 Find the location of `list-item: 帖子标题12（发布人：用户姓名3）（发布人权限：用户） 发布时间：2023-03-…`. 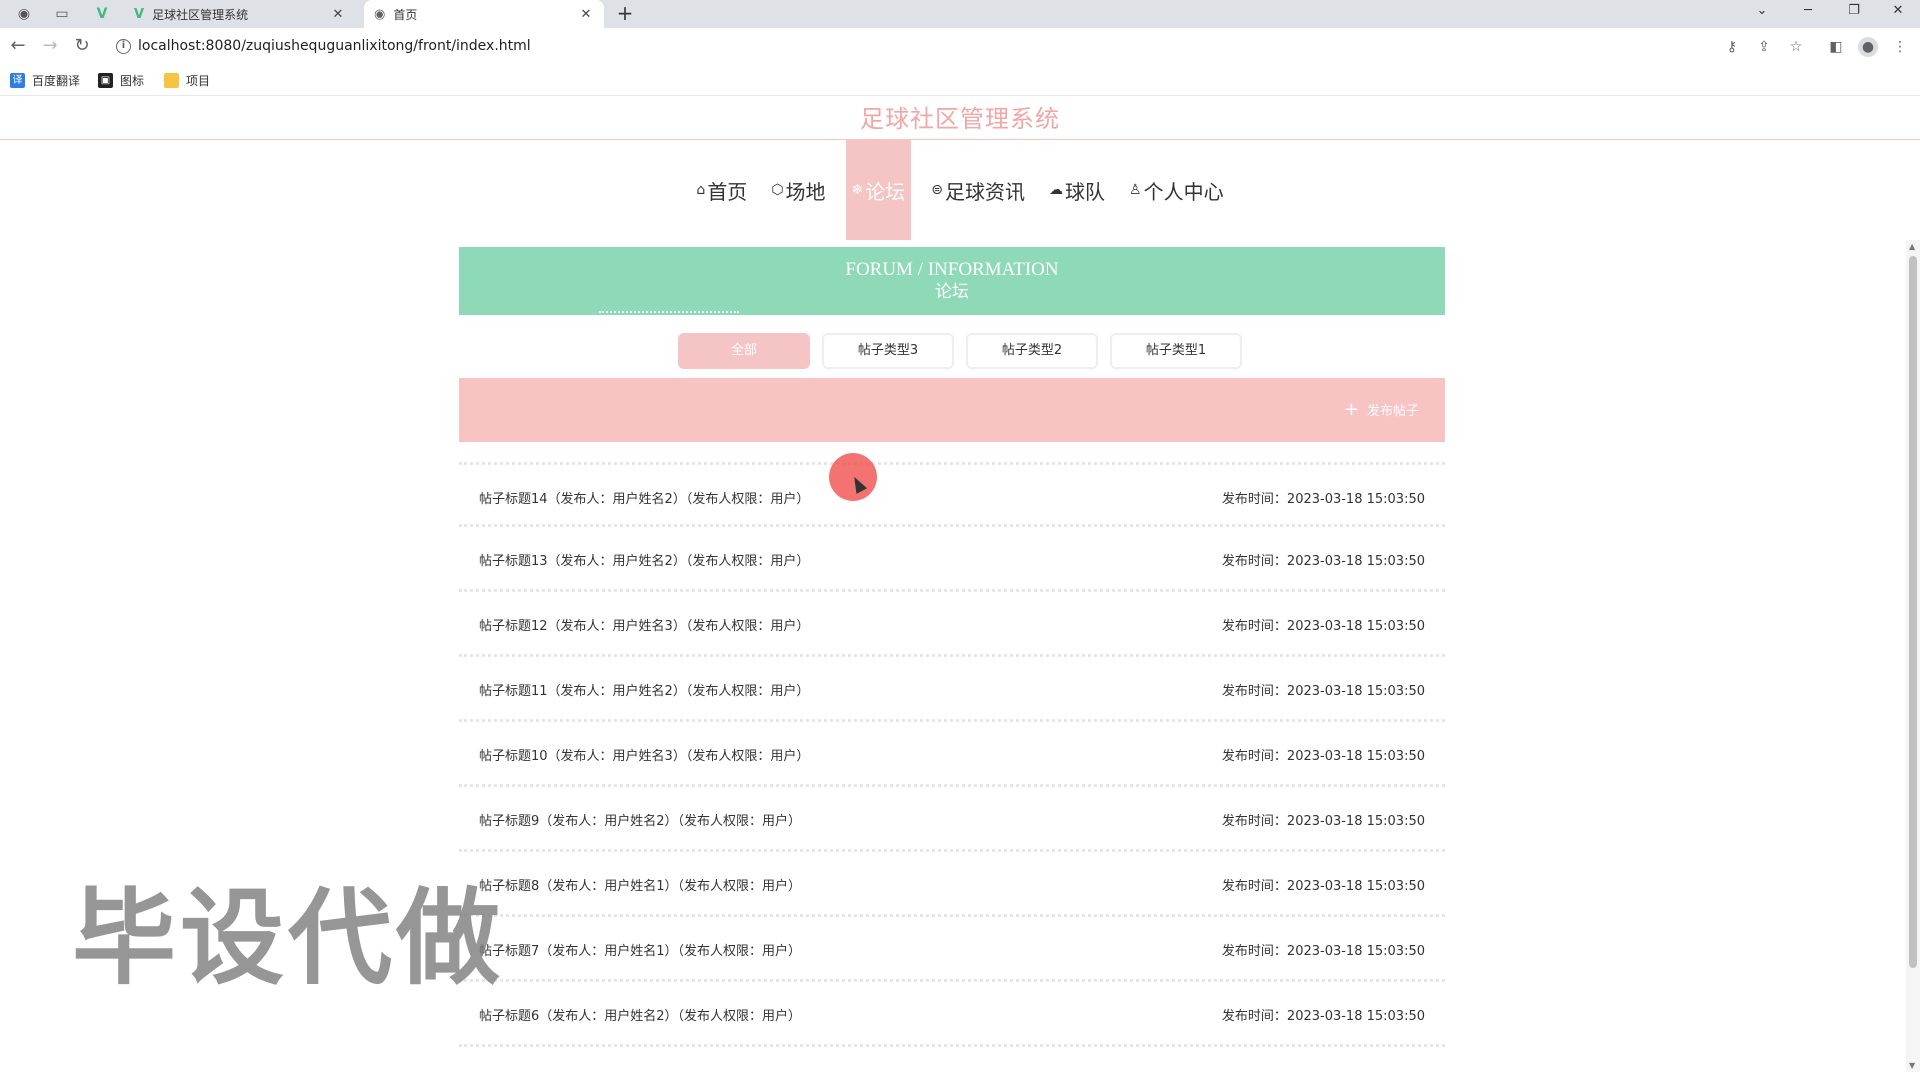

list-item: 帖子标题12（发布人：用户姓名3）（发布人权限：用户） 发布时间：2023-03-… is located at coordinates (952, 624).